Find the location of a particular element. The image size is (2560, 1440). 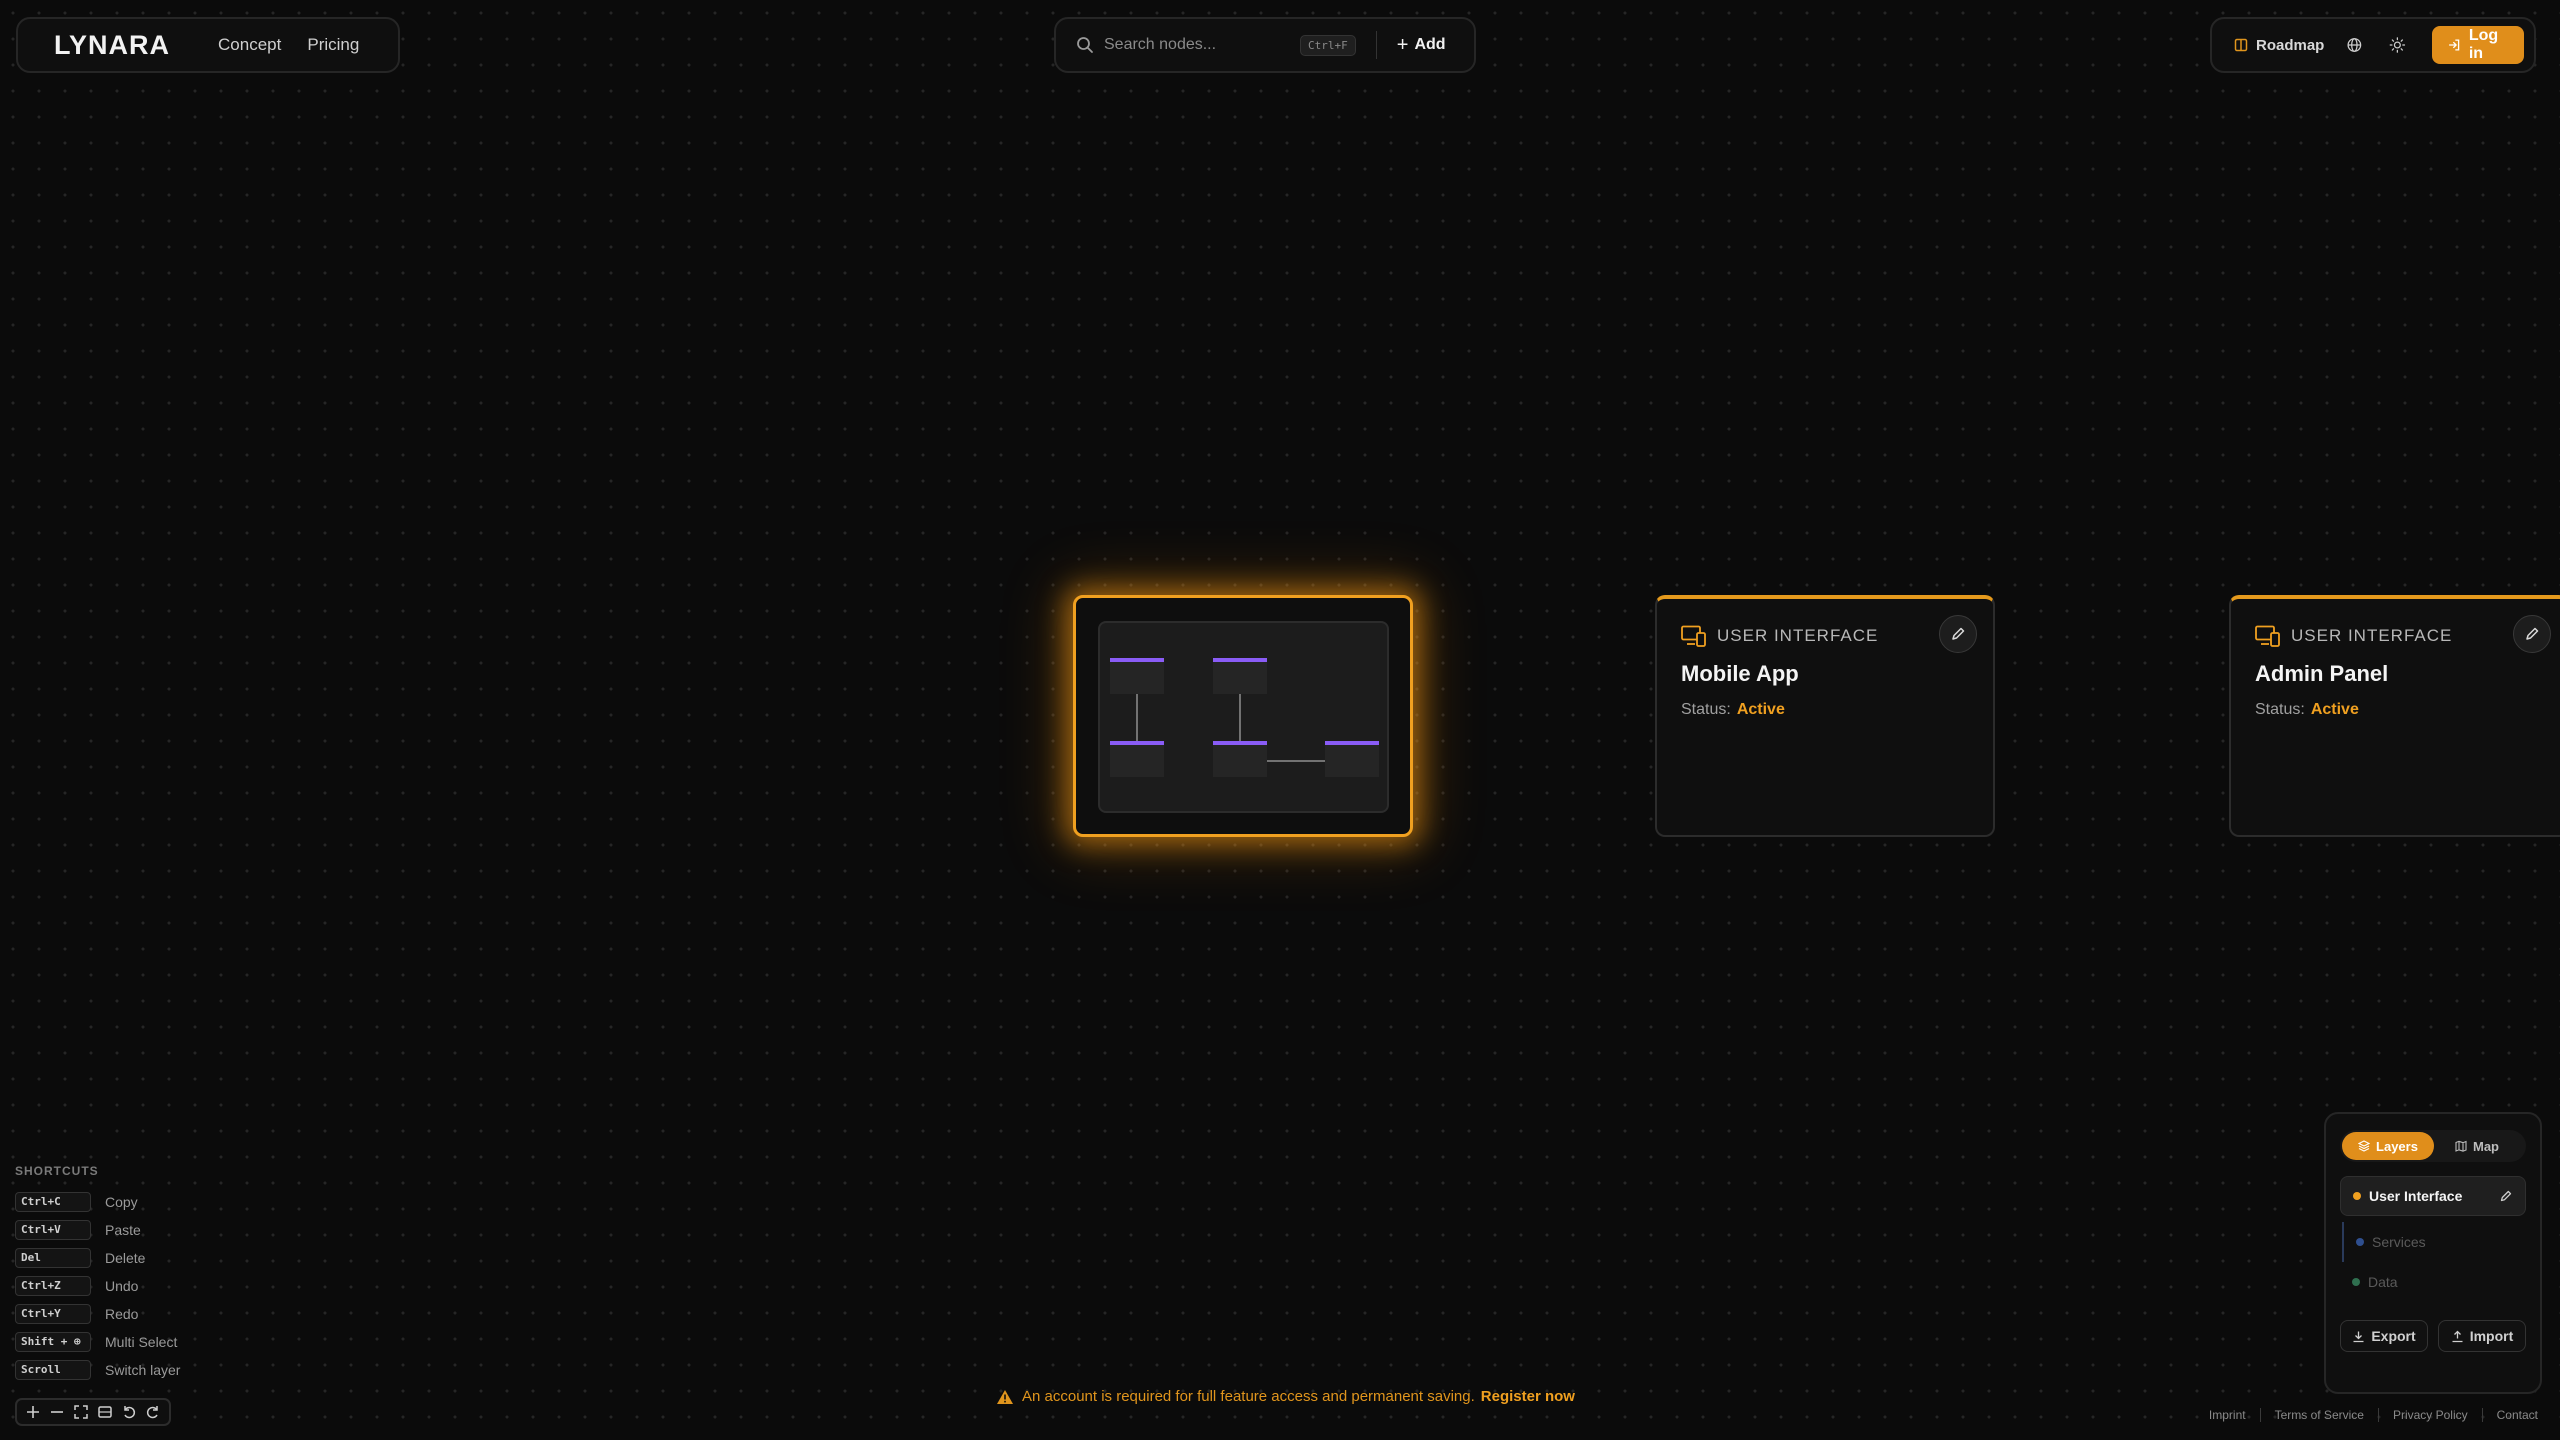

footer-link-terms: Terms of Service is located at coordinates (2319, 1415).